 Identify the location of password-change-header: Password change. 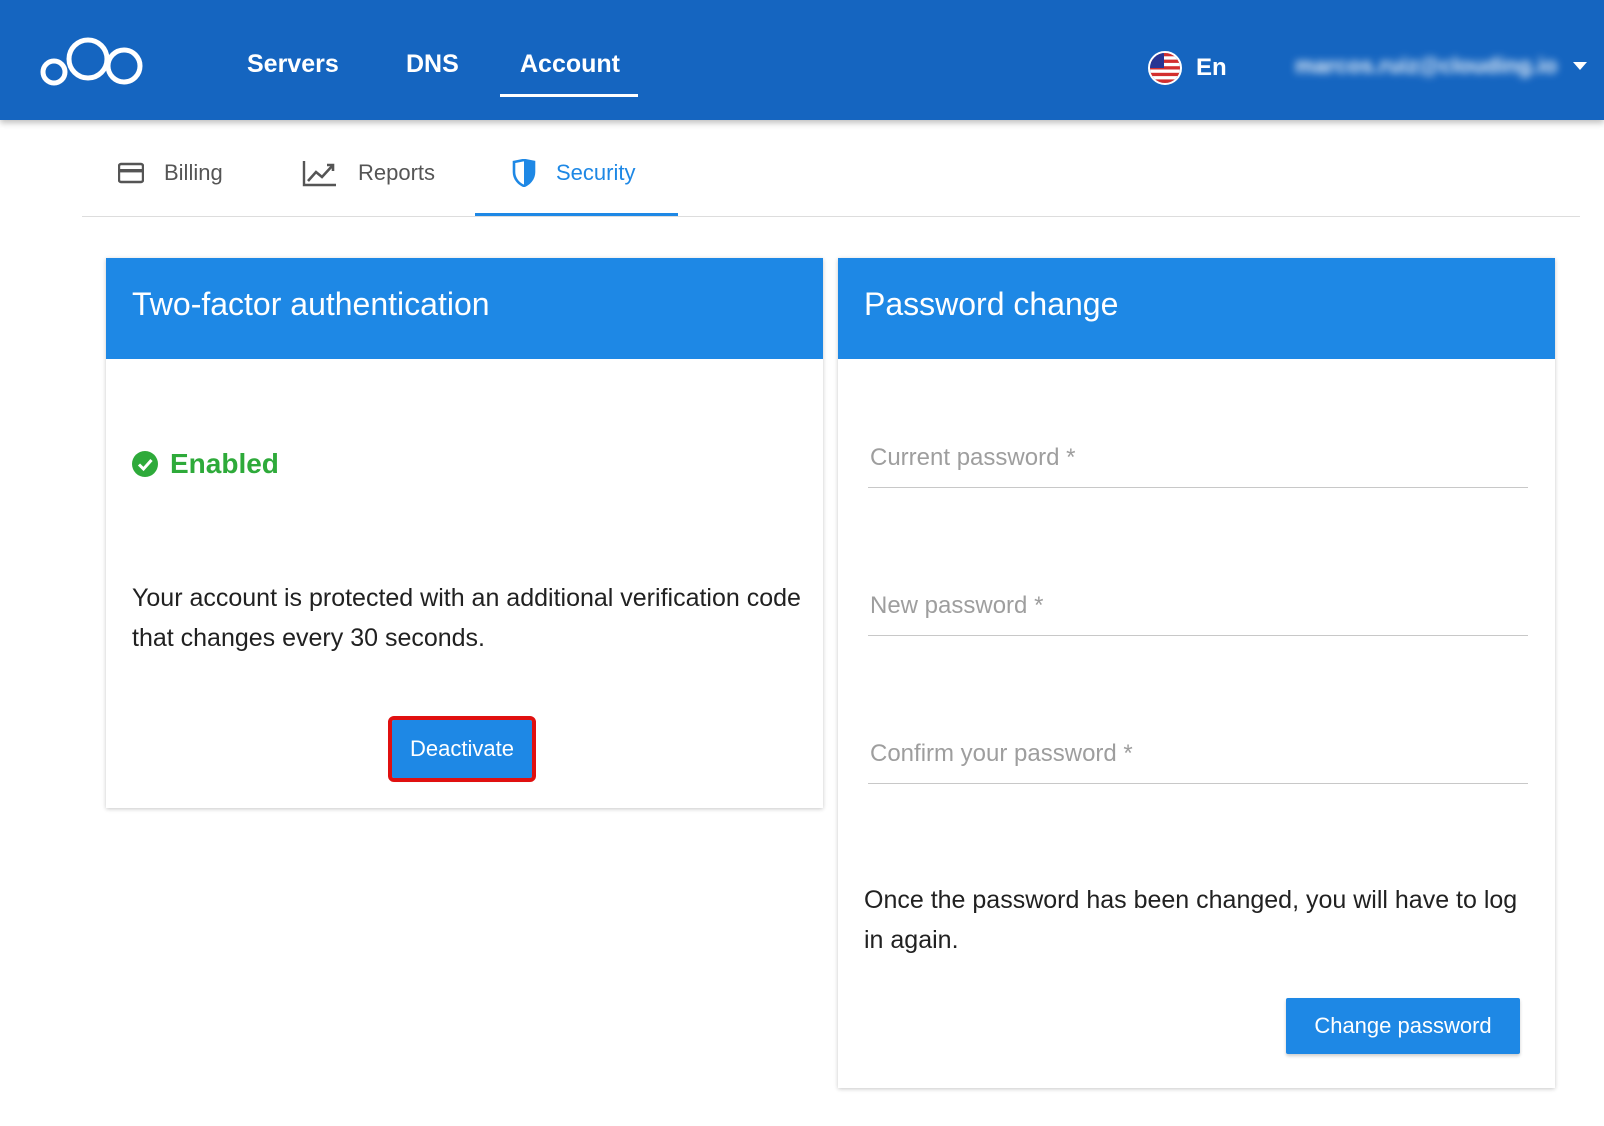
(1196, 308).